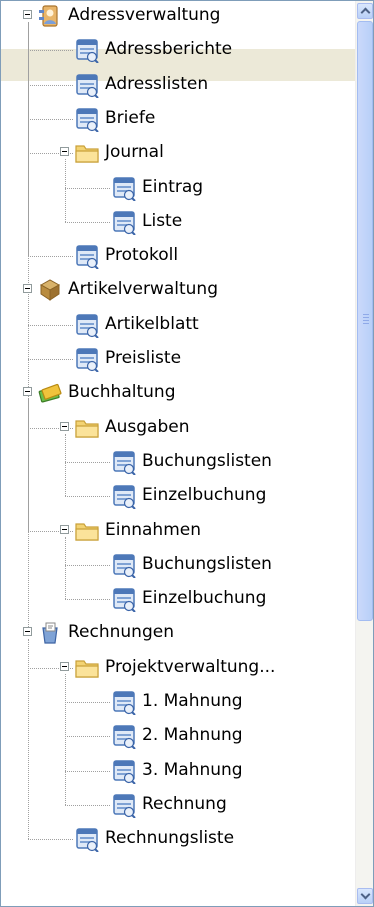 This screenshot has width=374, height=907. What do you see at coordinates (50, 290) in the screenshot?
I see `box-icon` at bounding box center [50, 290].